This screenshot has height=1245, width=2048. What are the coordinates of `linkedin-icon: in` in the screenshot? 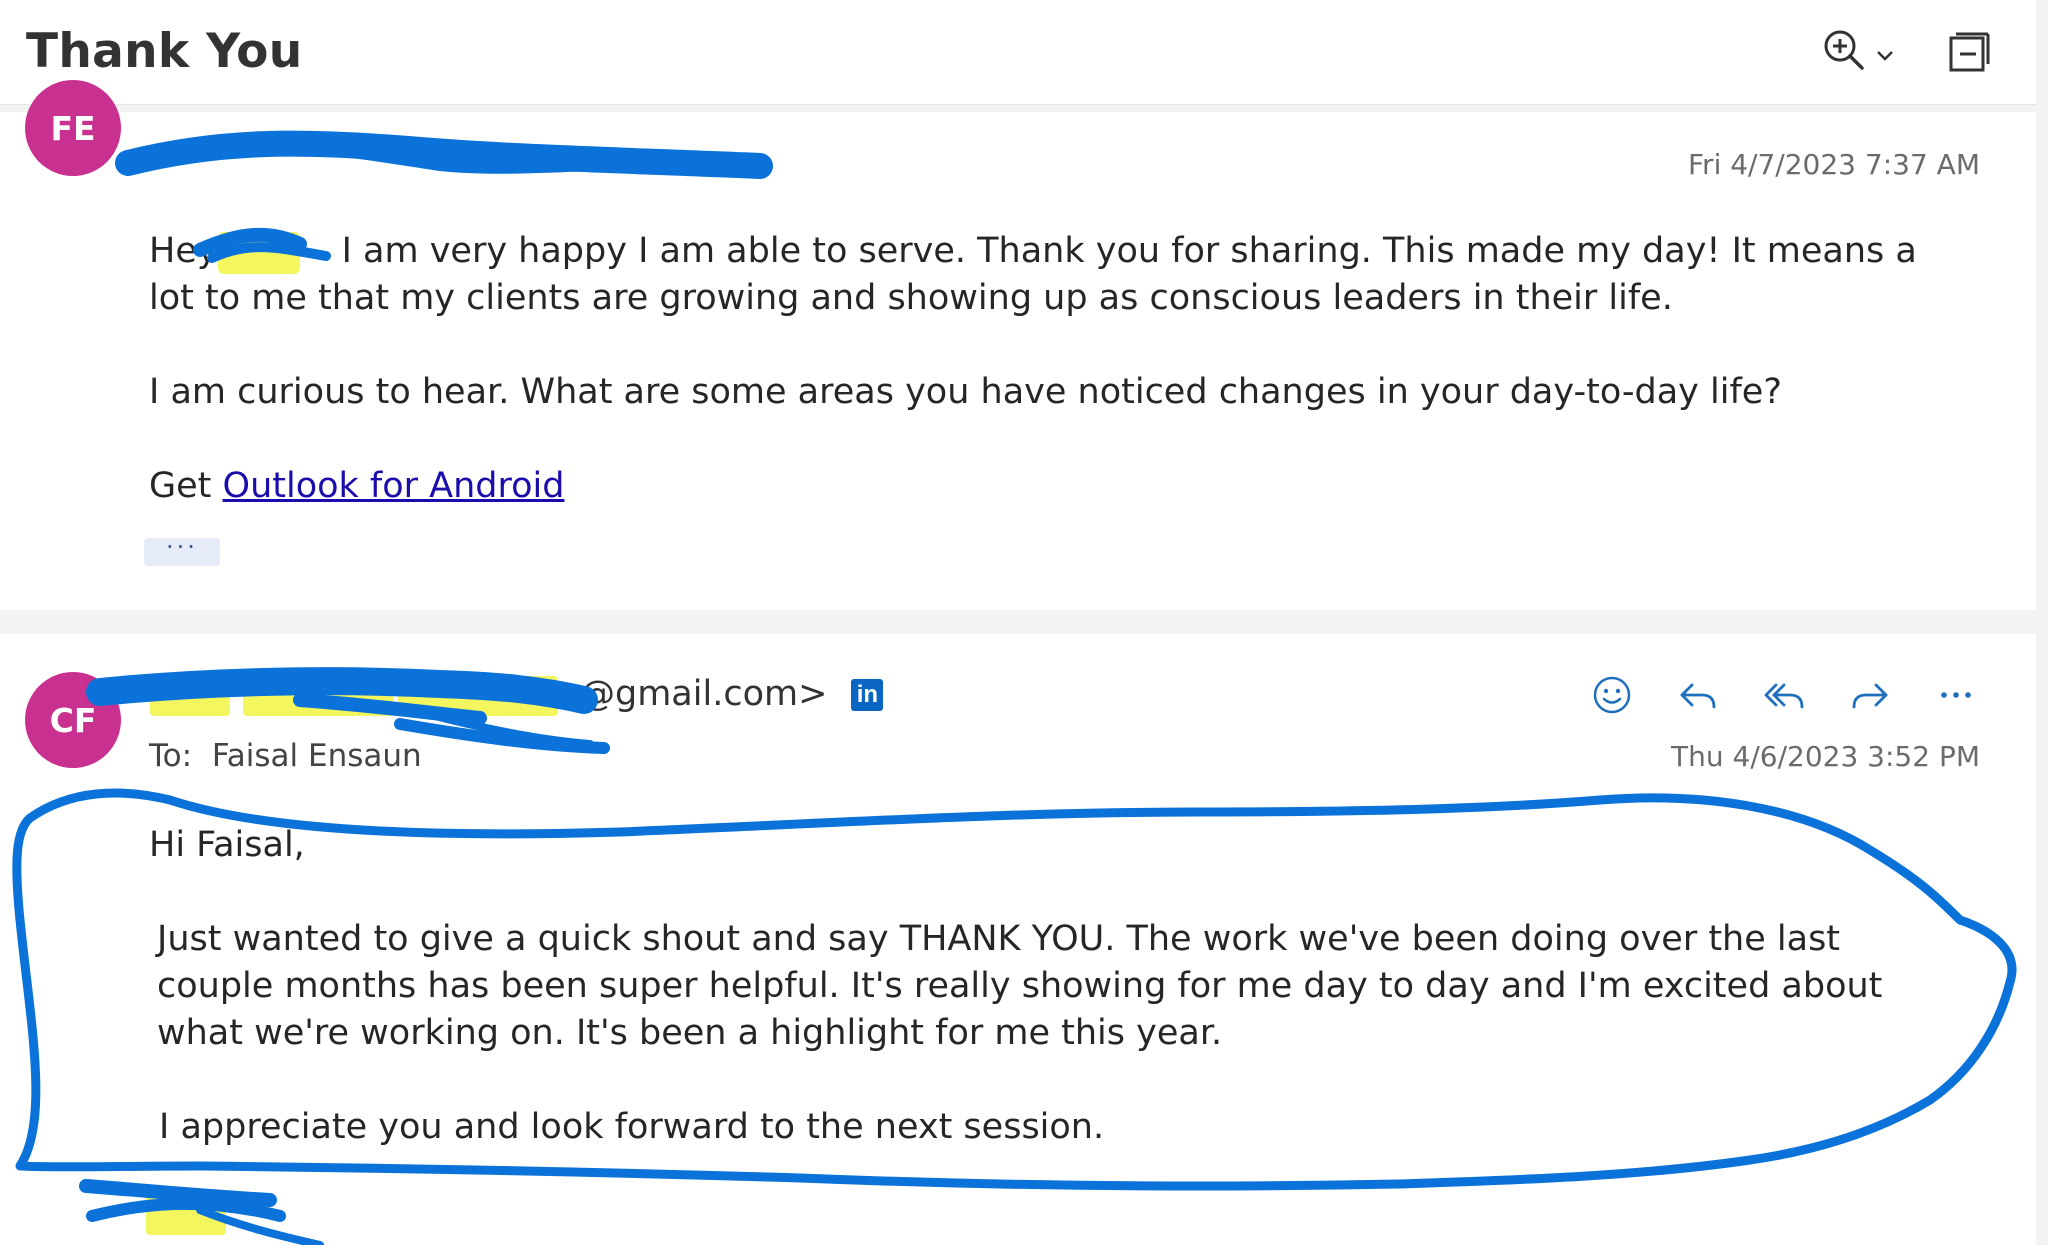 It's located at (867, 695).